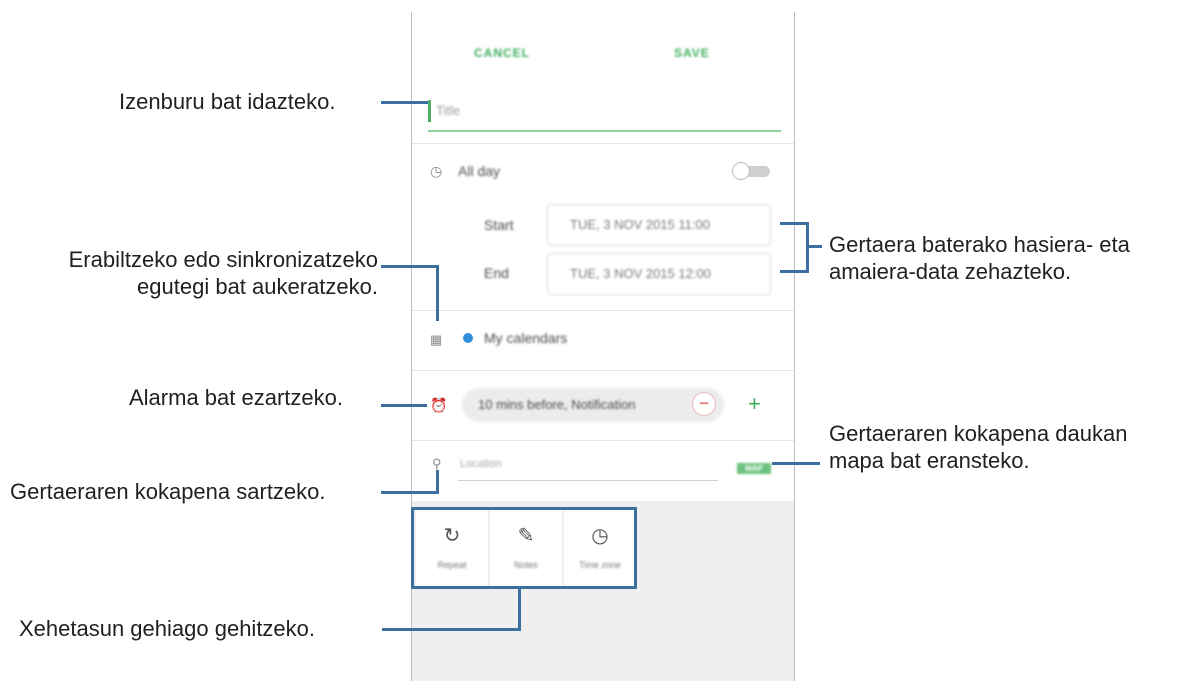 The image size is (1189, 681). What do you see at coordinates (979, 244) in the screenshot?
I see `annotation-dates-line1: Gertaera baterako hasiera- eta` at bounding box center [979, 244].